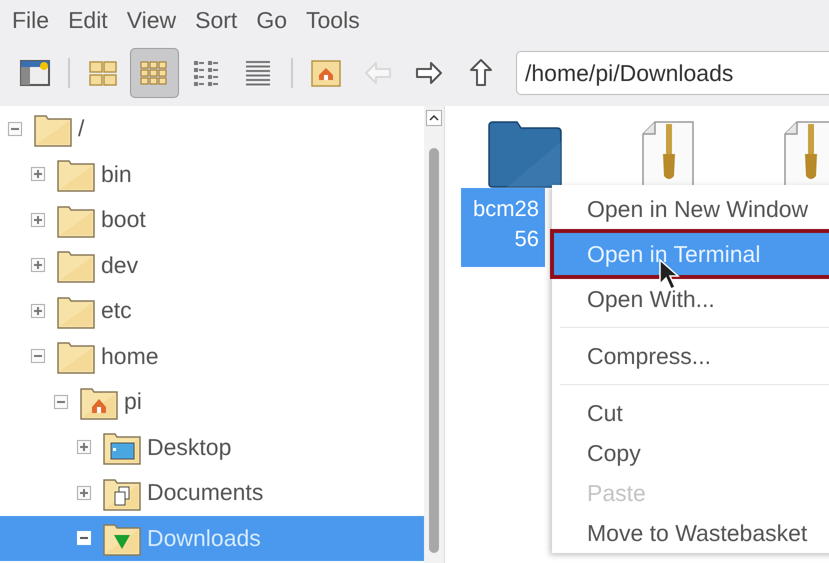 This screenshot has width=829, height=563. What do you see at coordinates (189, 447) in the screenshot?
I see `tree-item-label: Desktop` at bounding box center [189, 447].